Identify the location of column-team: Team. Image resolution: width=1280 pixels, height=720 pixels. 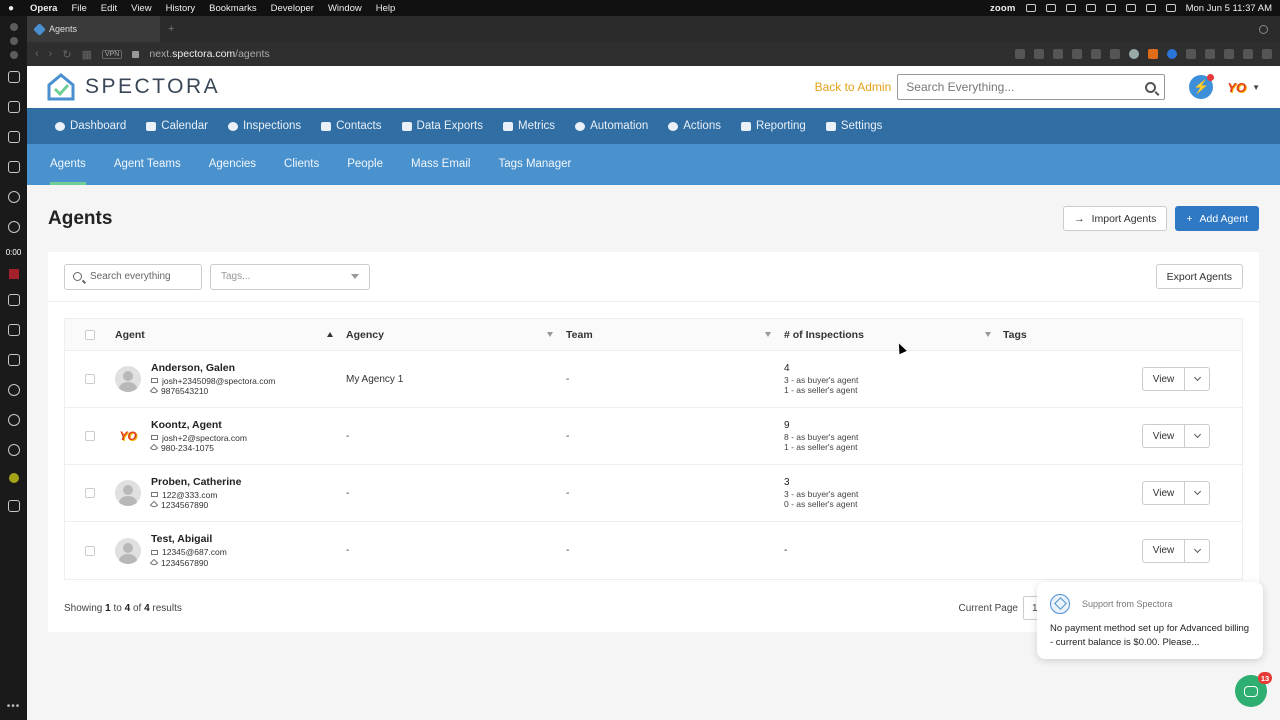
(674, 335).